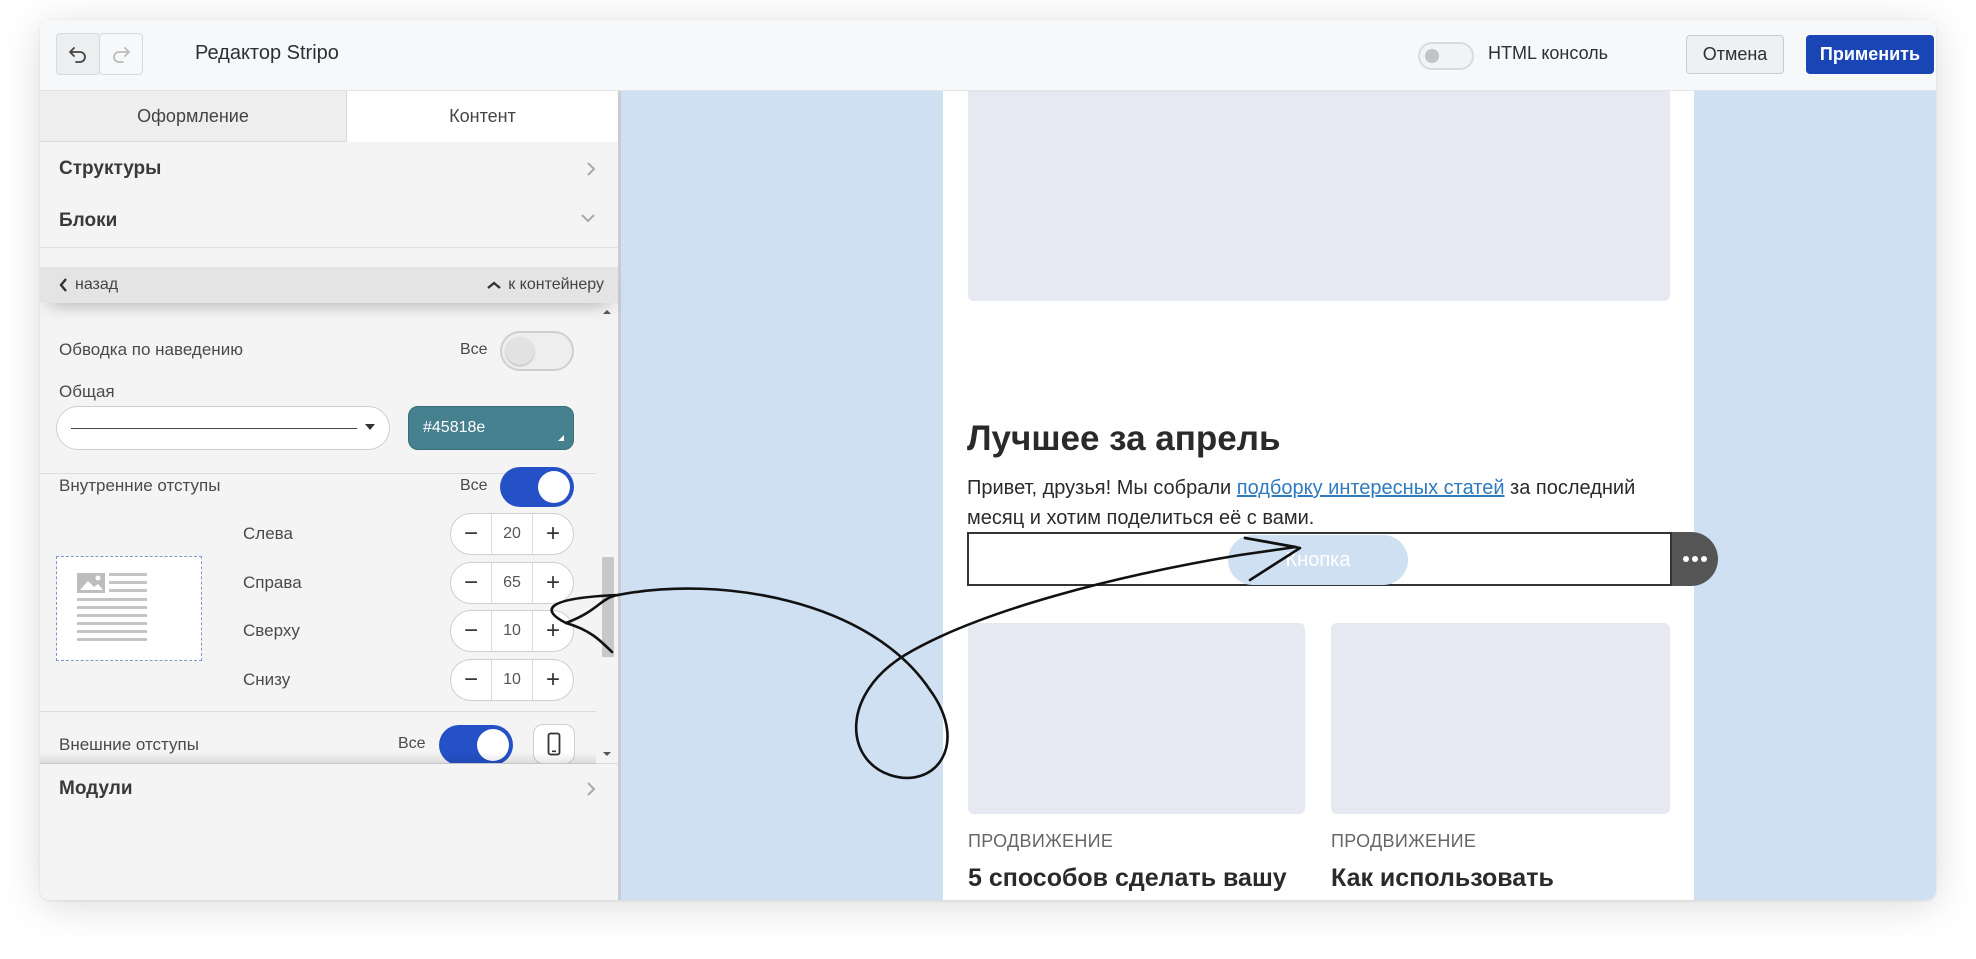 The width and height of the screenshot is (1976, 959). Describe the element at coordinates (561, 438) in the screenshot. I see `resize-corner-icon` at that location.